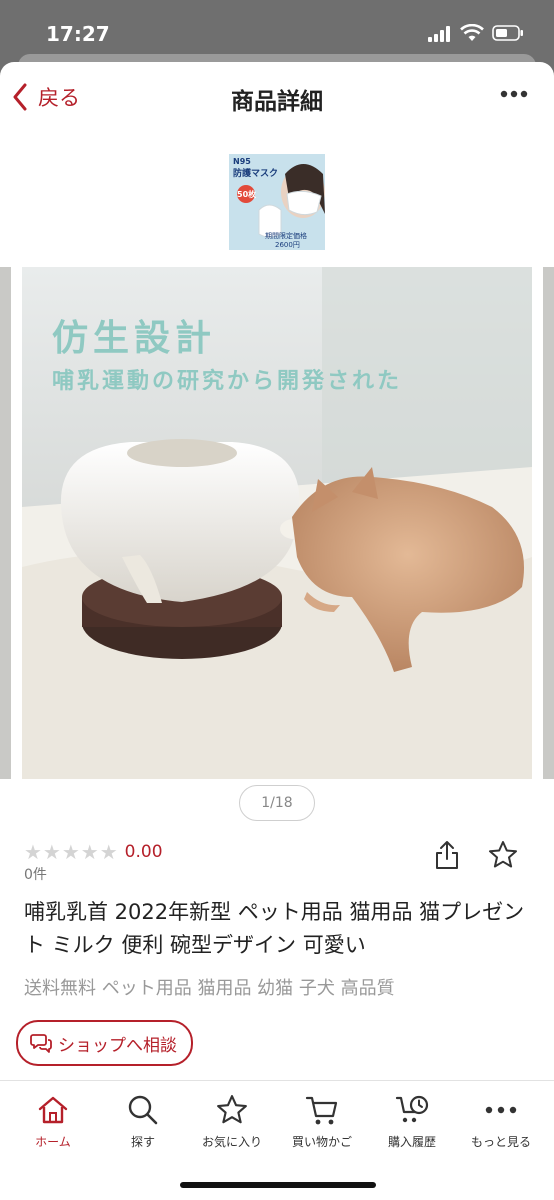 The image size is (554, 1200). Describe the element at coordinates (439, 34) in the screenshot. I see `signal-icon` at that location.